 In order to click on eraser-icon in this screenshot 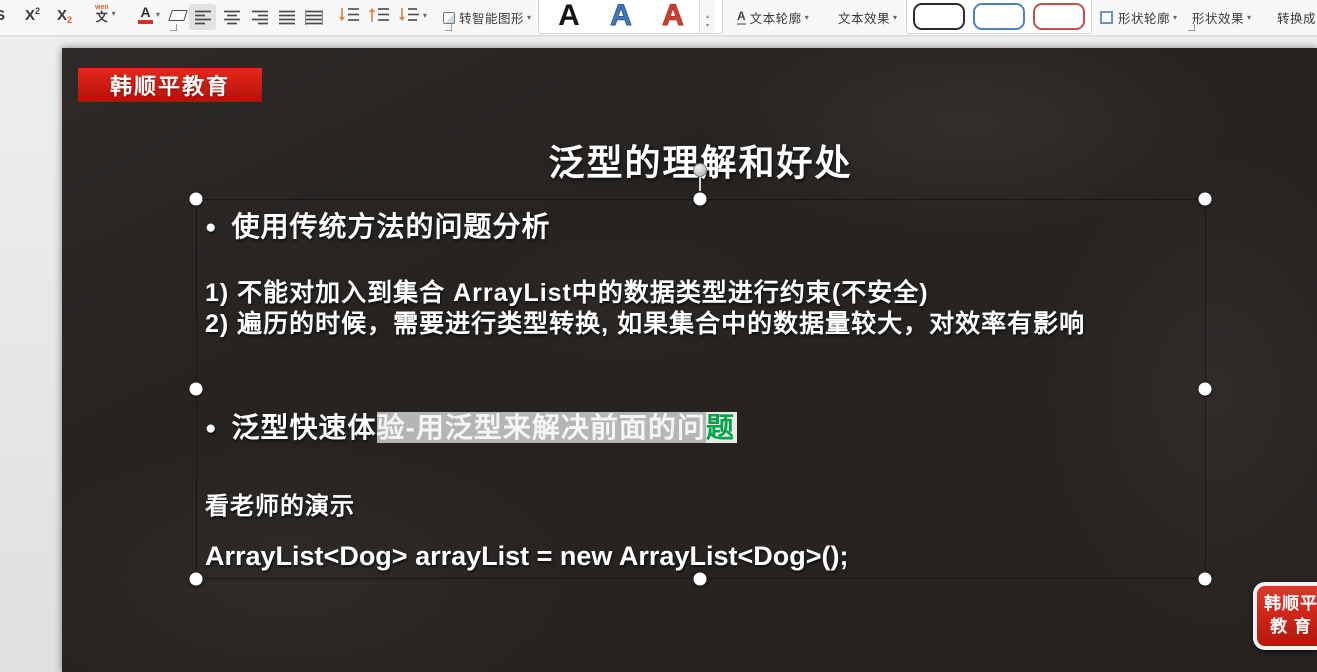, I will do `click(178, 15)`.